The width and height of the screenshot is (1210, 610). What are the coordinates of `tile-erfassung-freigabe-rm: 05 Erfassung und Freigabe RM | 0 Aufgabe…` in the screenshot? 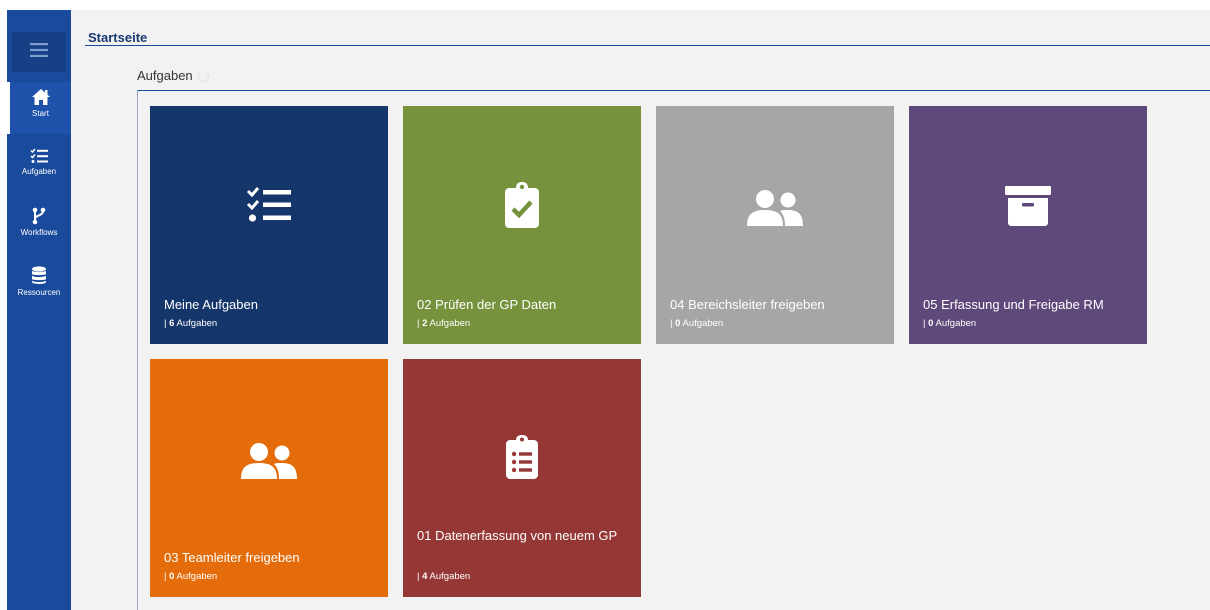 It's located at (1028, 225).